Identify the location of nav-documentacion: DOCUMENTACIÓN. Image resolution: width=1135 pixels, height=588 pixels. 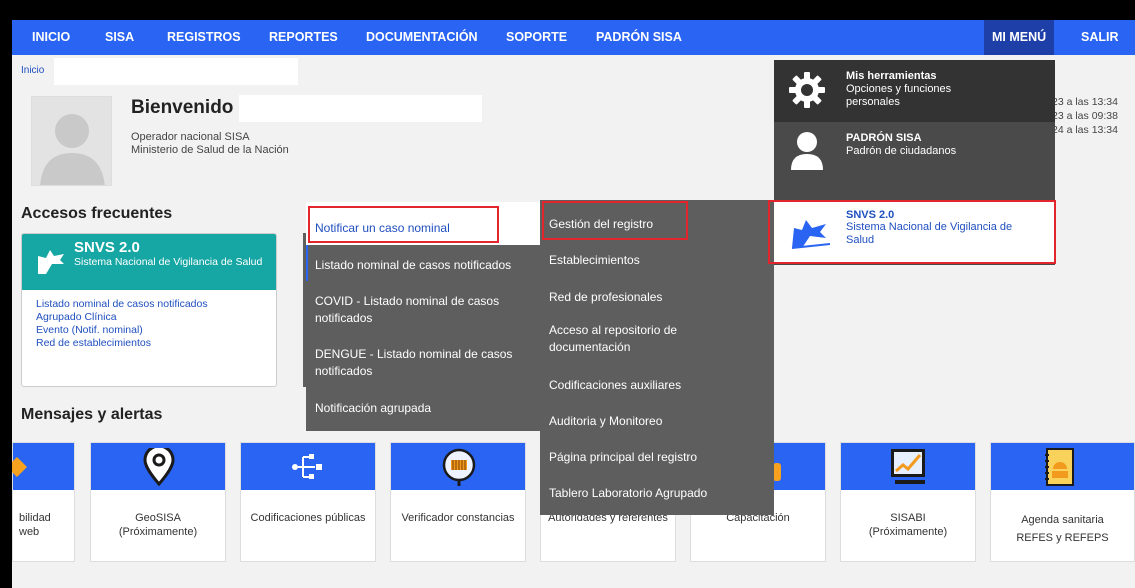
(422, 37).